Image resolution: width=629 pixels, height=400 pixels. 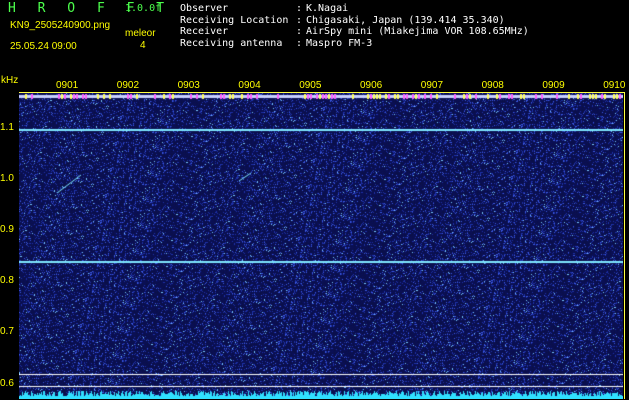 What do you see at coordinates (310, 85) in the screenshot?
I see `x-tick-label: 0905` at bounding box center [310, 85].